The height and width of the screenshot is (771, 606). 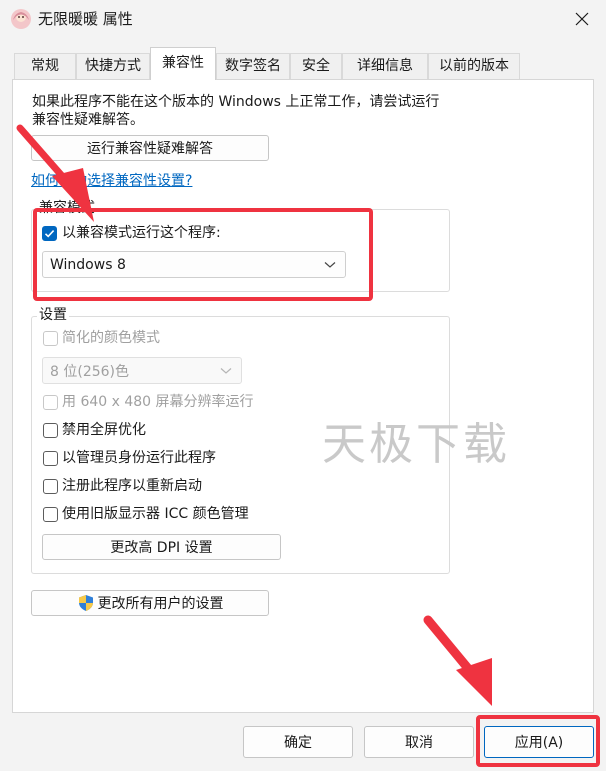 I want to click on run-as-admin-label: 以管理员身份运行此程序, so click(x=139, y=458).